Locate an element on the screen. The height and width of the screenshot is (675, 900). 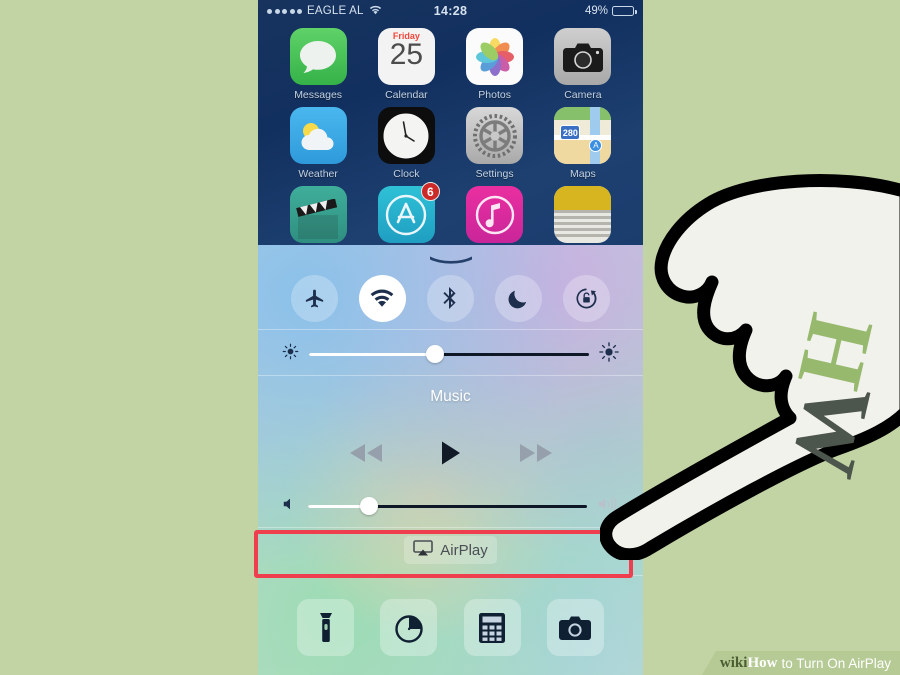
app-label: Clock is located at coordinates (406, 174).